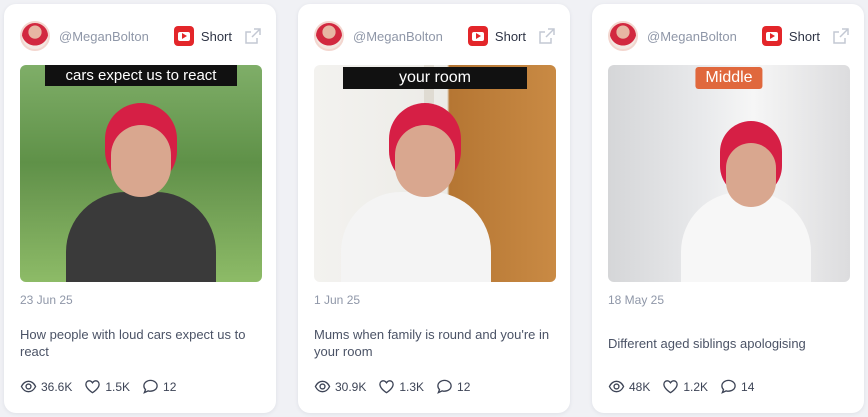 Image resolution: width=868 pixels, height=417 pixels. I want to click on comments-count: 14, so click(748, 386).